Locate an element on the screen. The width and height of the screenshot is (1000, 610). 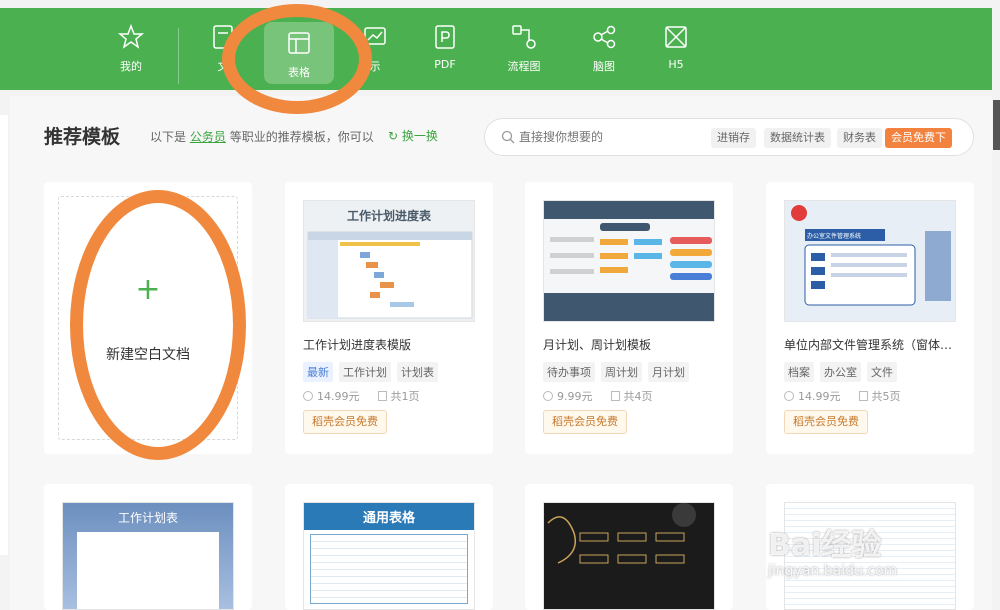
template-tags: 档案 办公室 文件 is located at coordinates (840, 372).